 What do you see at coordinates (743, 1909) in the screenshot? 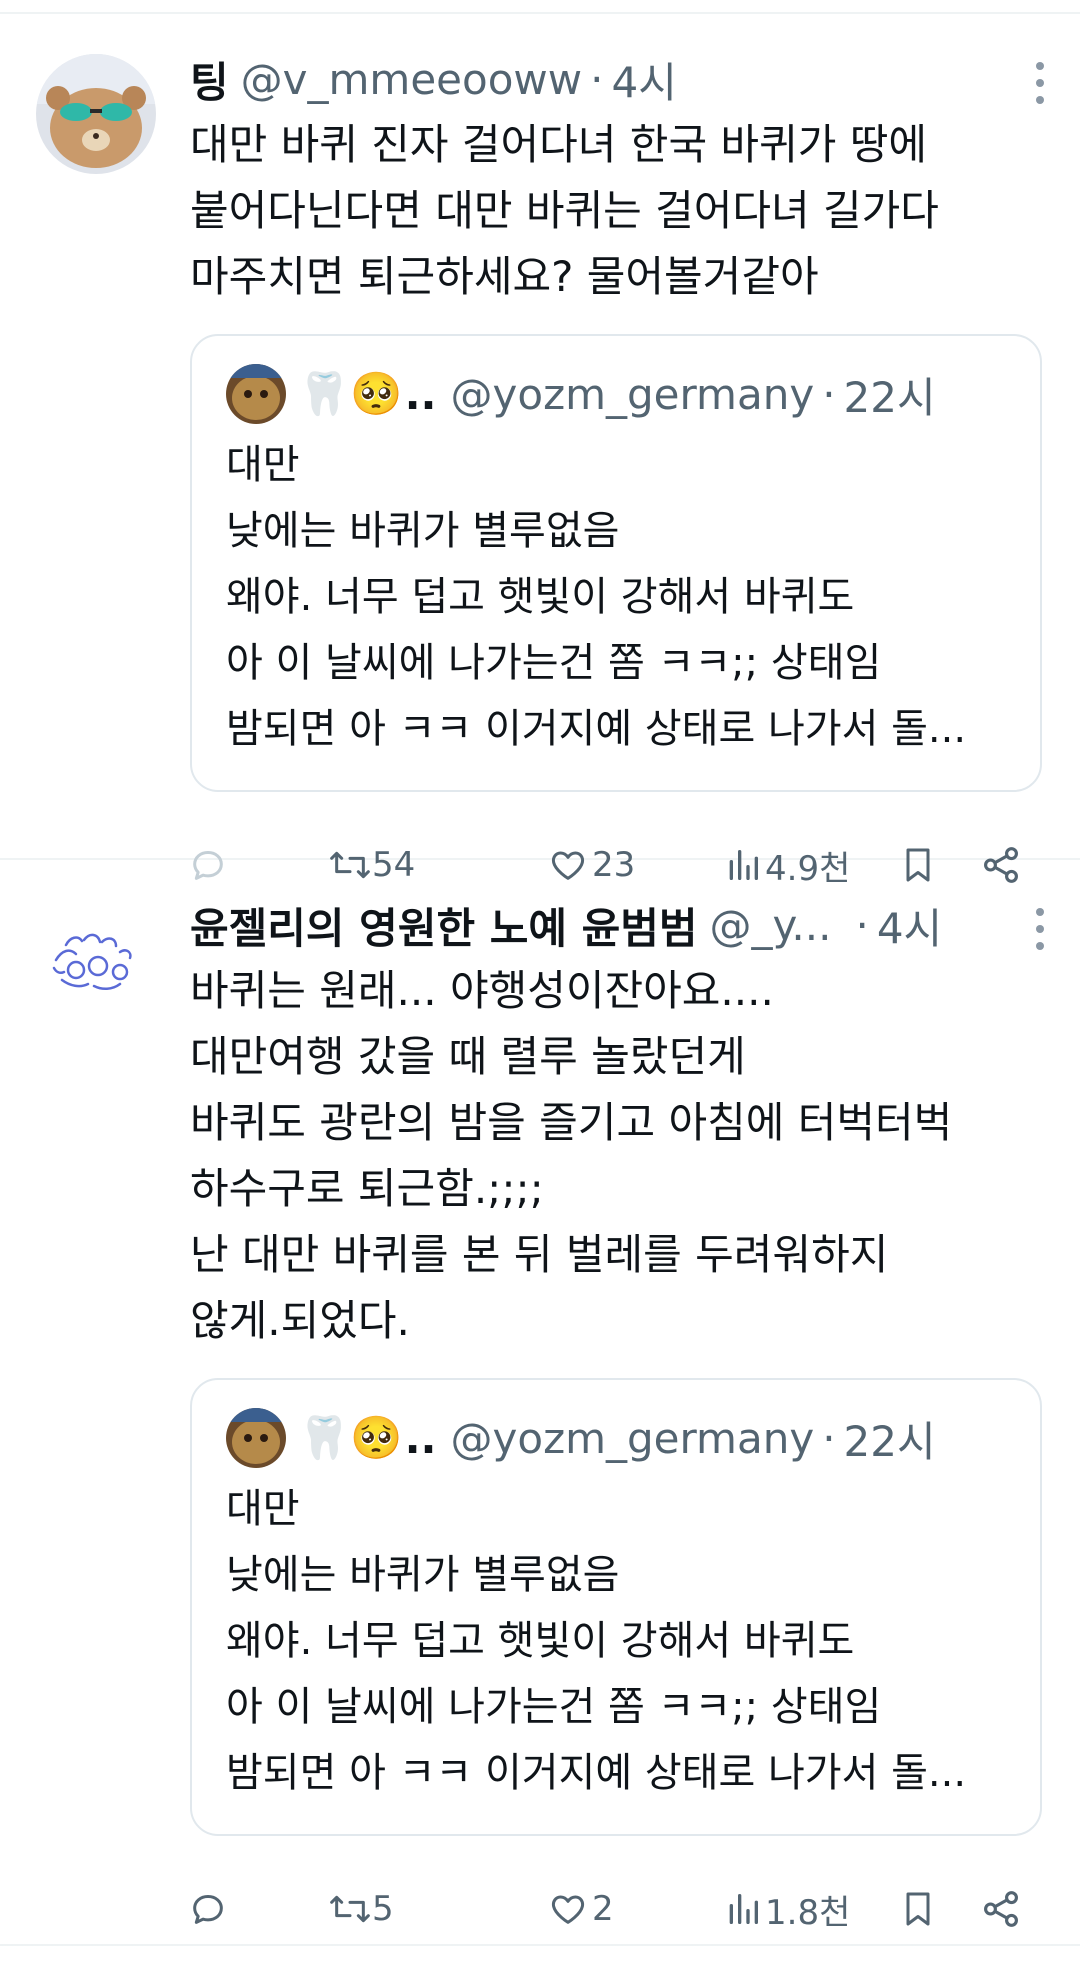
I see `views-chart-icon` at bounding box center [743, 1909].